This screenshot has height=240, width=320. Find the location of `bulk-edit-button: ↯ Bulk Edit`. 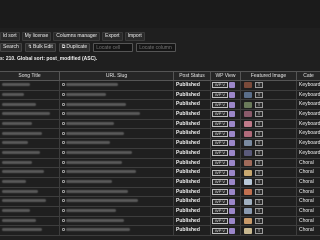

bulk-edit-button: ↯ Bulk Edit is located at coordinates (40, 47).